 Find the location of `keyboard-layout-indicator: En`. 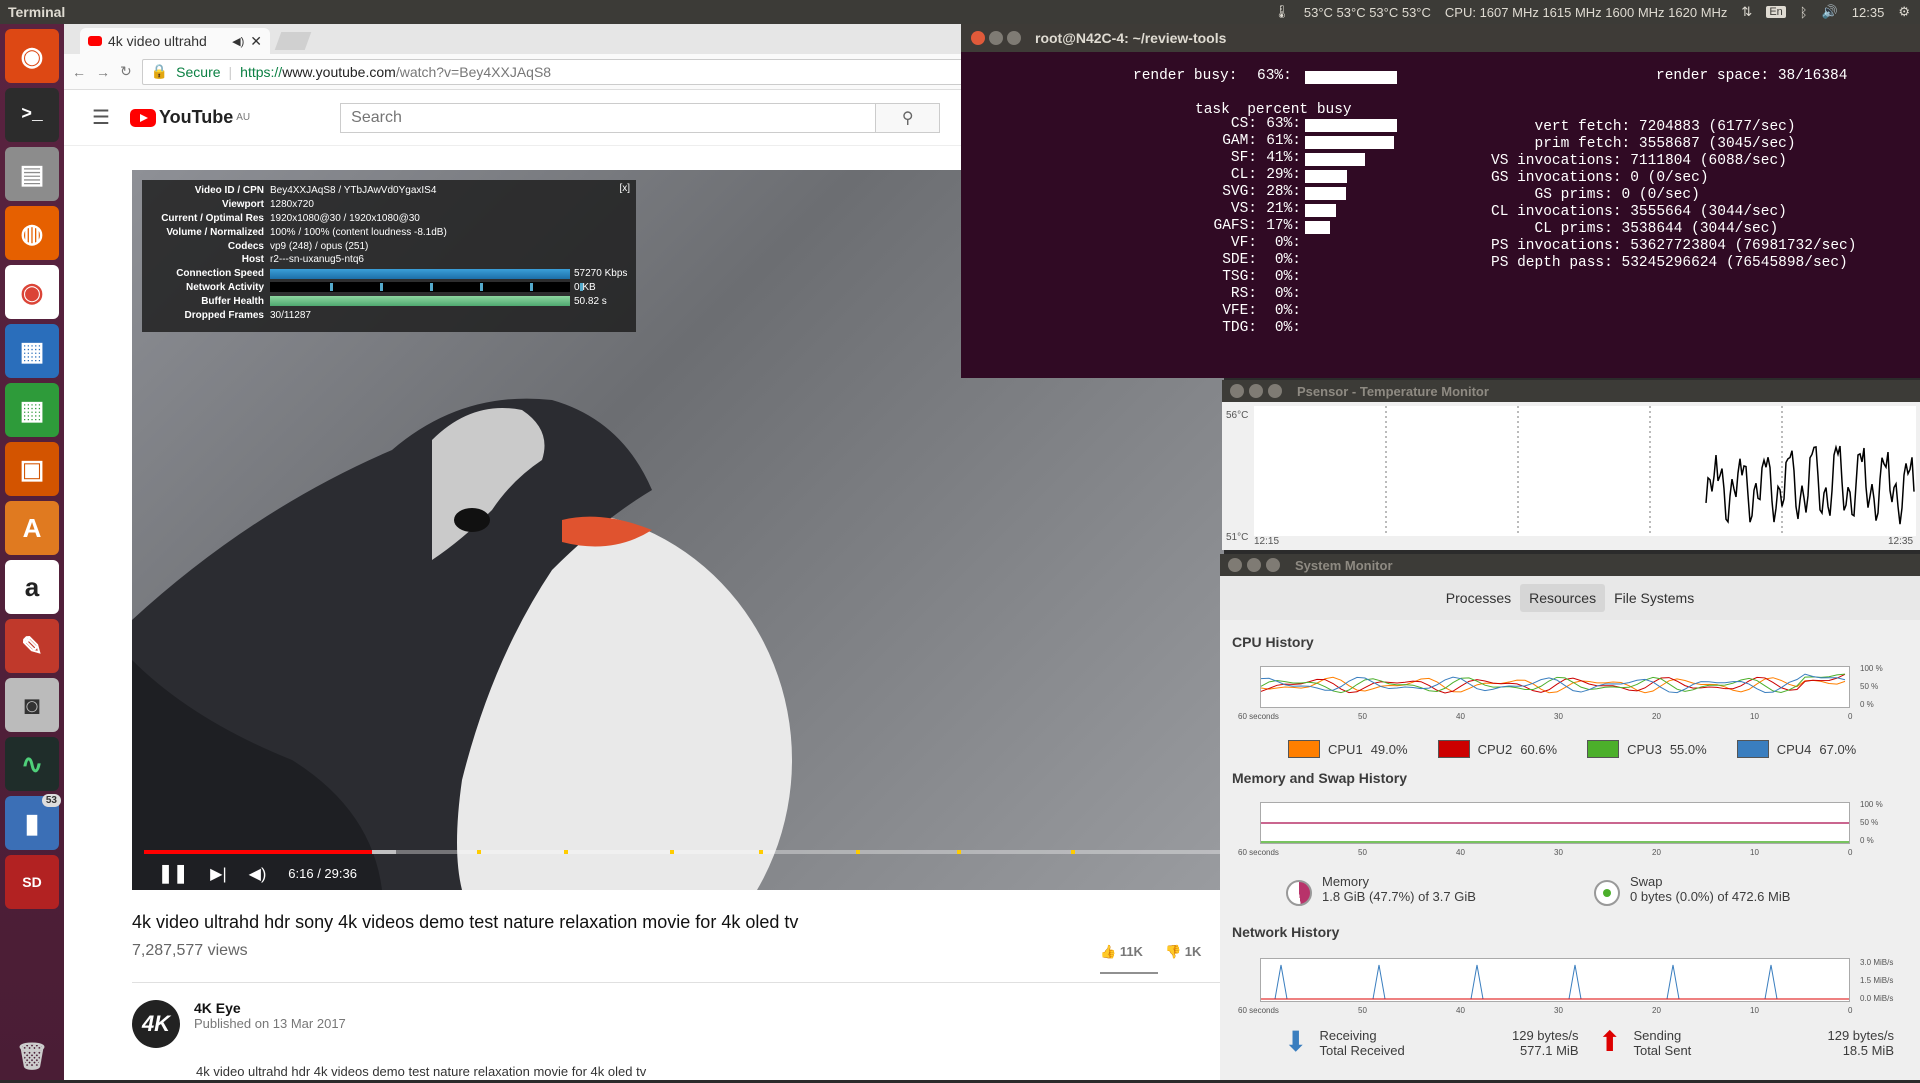

keyboard-layout-indicator: En is located at coordinates (1776, 12).